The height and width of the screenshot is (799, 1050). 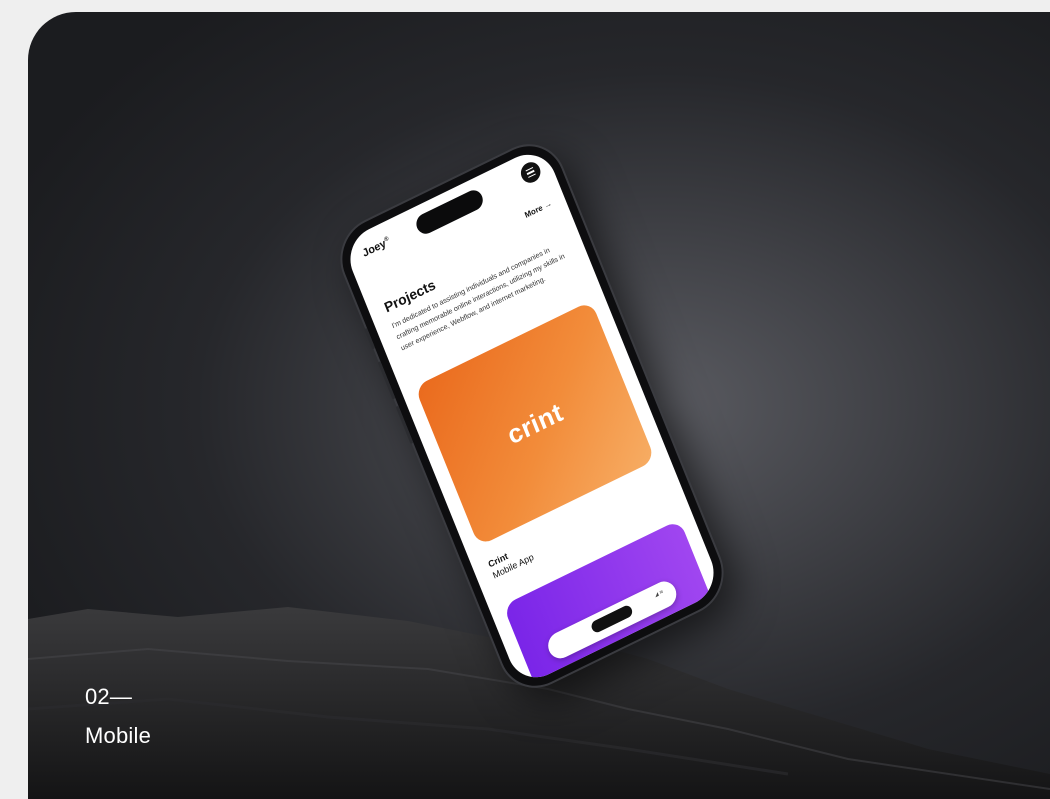 I want to click on dynamic-island, so click(x=449, y=212).